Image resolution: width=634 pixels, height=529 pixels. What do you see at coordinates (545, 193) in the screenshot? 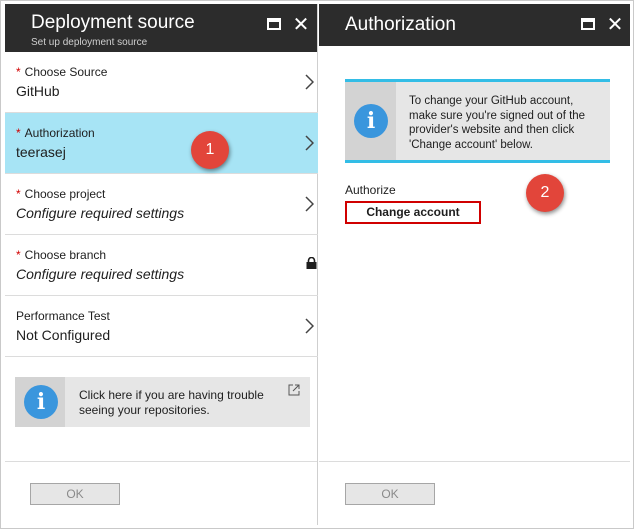
I see `step-badge-2: 2` at bounding box center [545, 193].